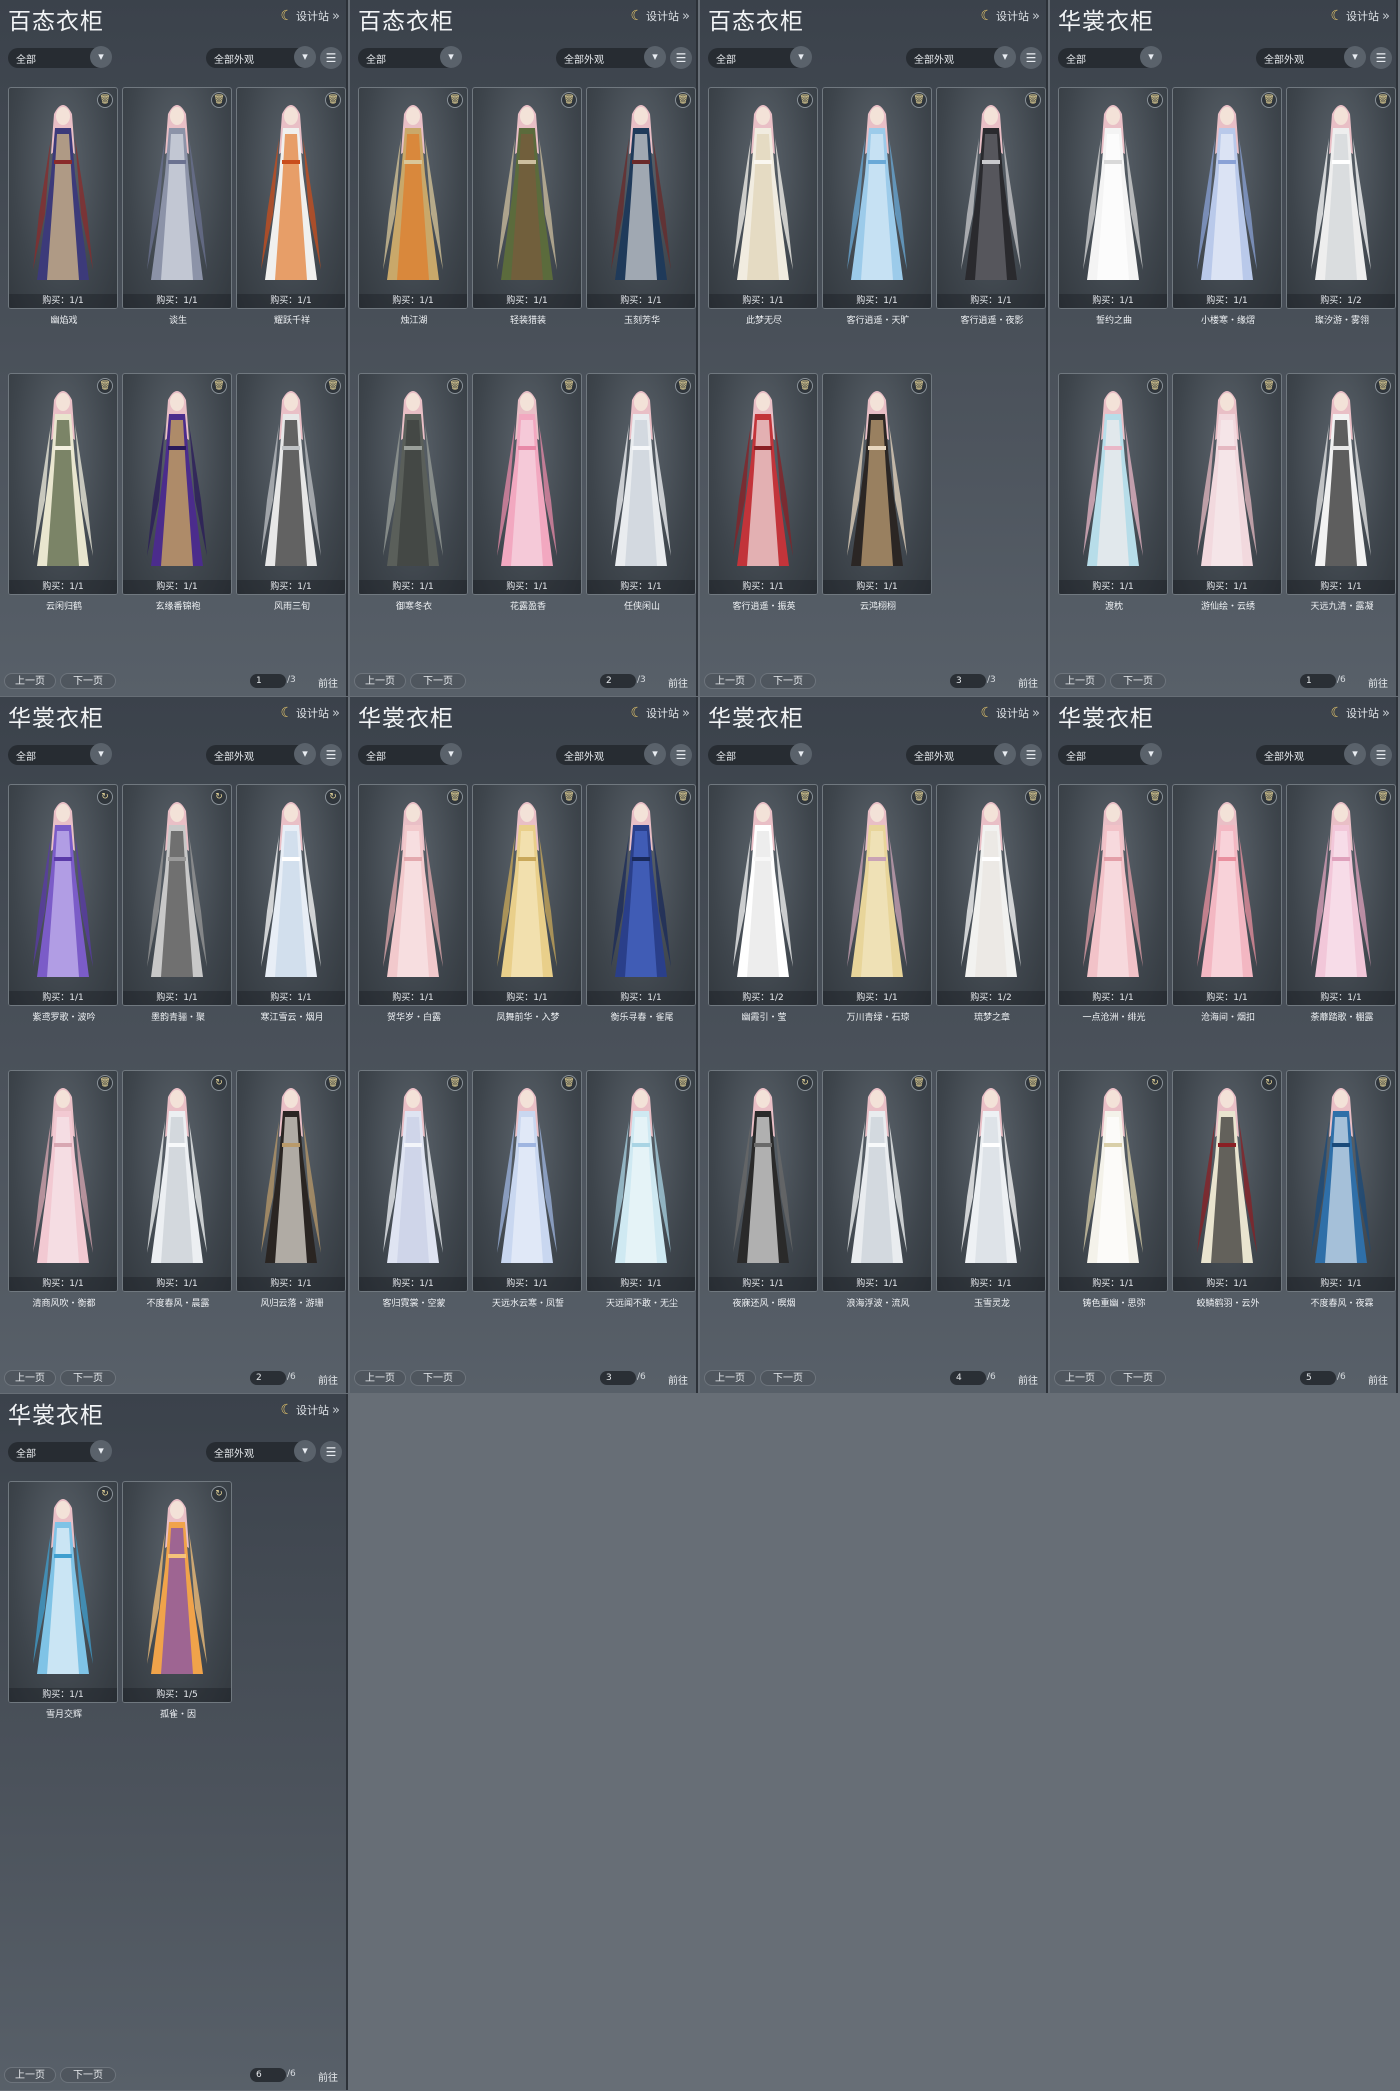 The image size is (1400, 2091). I want to click on outfit-card: 🗑 购买：1/1 客归霓裳・空蒙, so click(413, 1189).